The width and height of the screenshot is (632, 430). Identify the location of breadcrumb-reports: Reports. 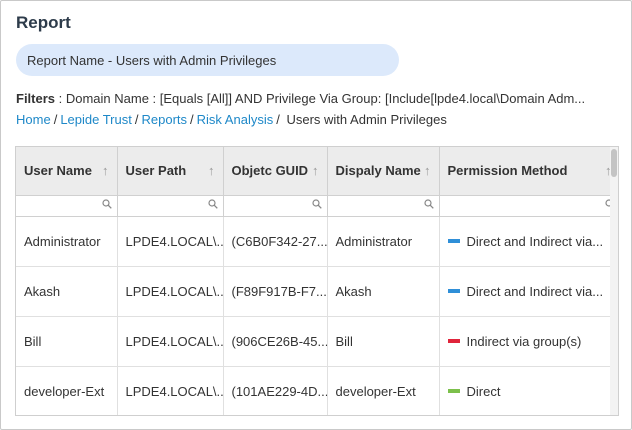
(164, 119).